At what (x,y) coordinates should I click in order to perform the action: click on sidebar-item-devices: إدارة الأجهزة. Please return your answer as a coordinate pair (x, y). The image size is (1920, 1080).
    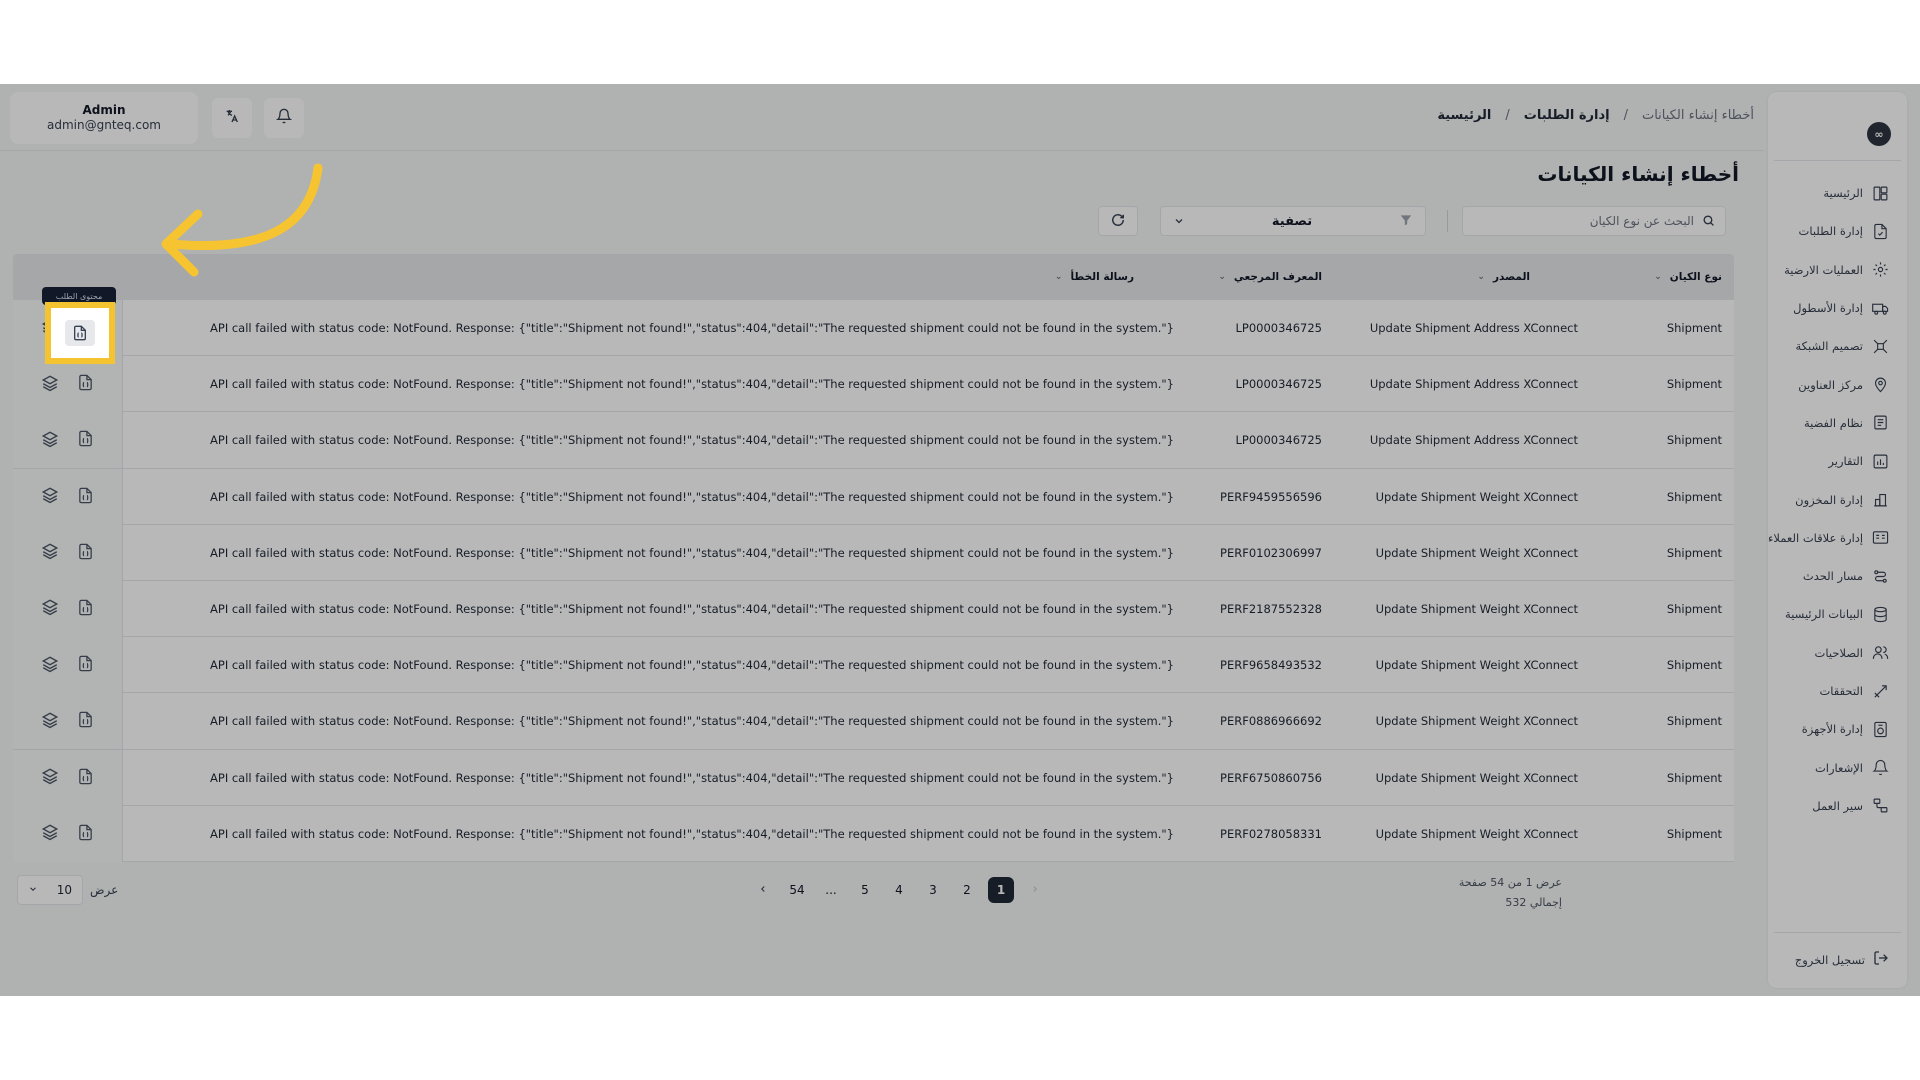
    Looking at the image, I should click on (1837, 729).